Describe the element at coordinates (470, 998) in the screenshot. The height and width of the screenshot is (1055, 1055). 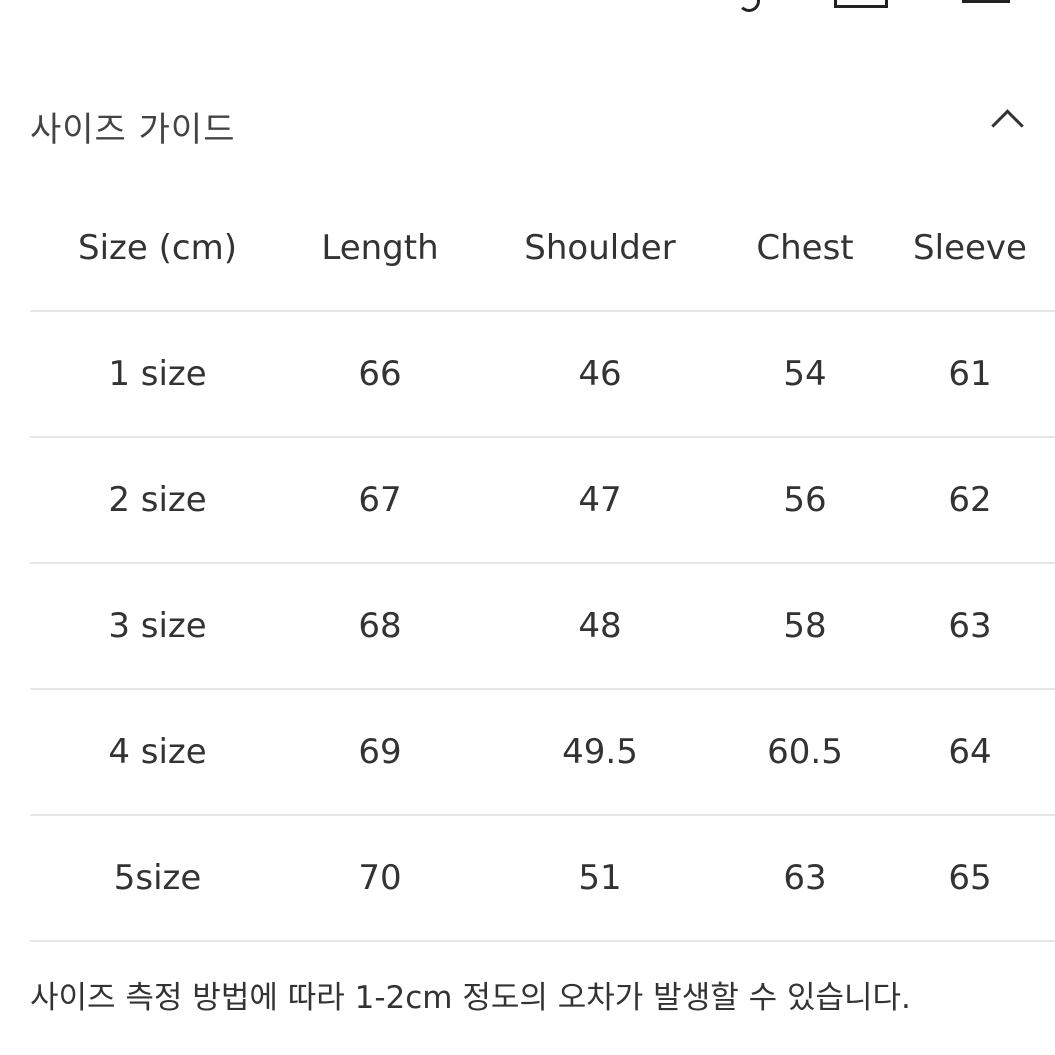
I see `measurement-note: 사이즈 측정 방법에 따라 1-2cm 정도의 오차가 발생할 수 있습니다.` at that location.